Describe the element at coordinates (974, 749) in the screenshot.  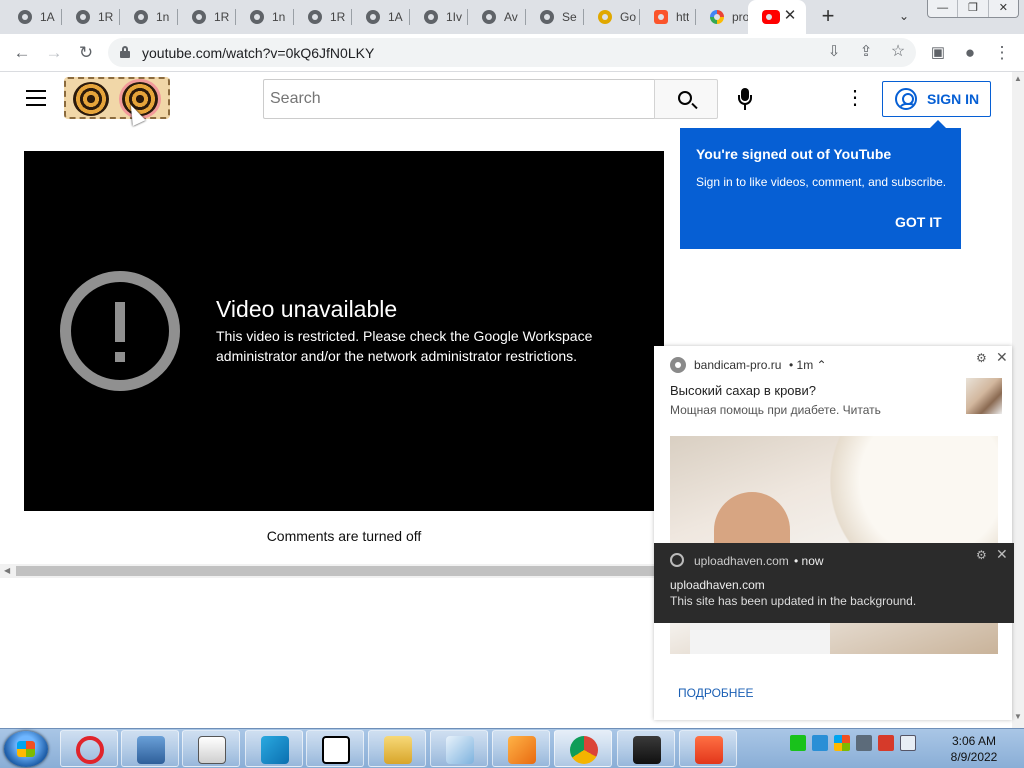
I see `clock: 3:06 AM 8/9/2022` at that location.